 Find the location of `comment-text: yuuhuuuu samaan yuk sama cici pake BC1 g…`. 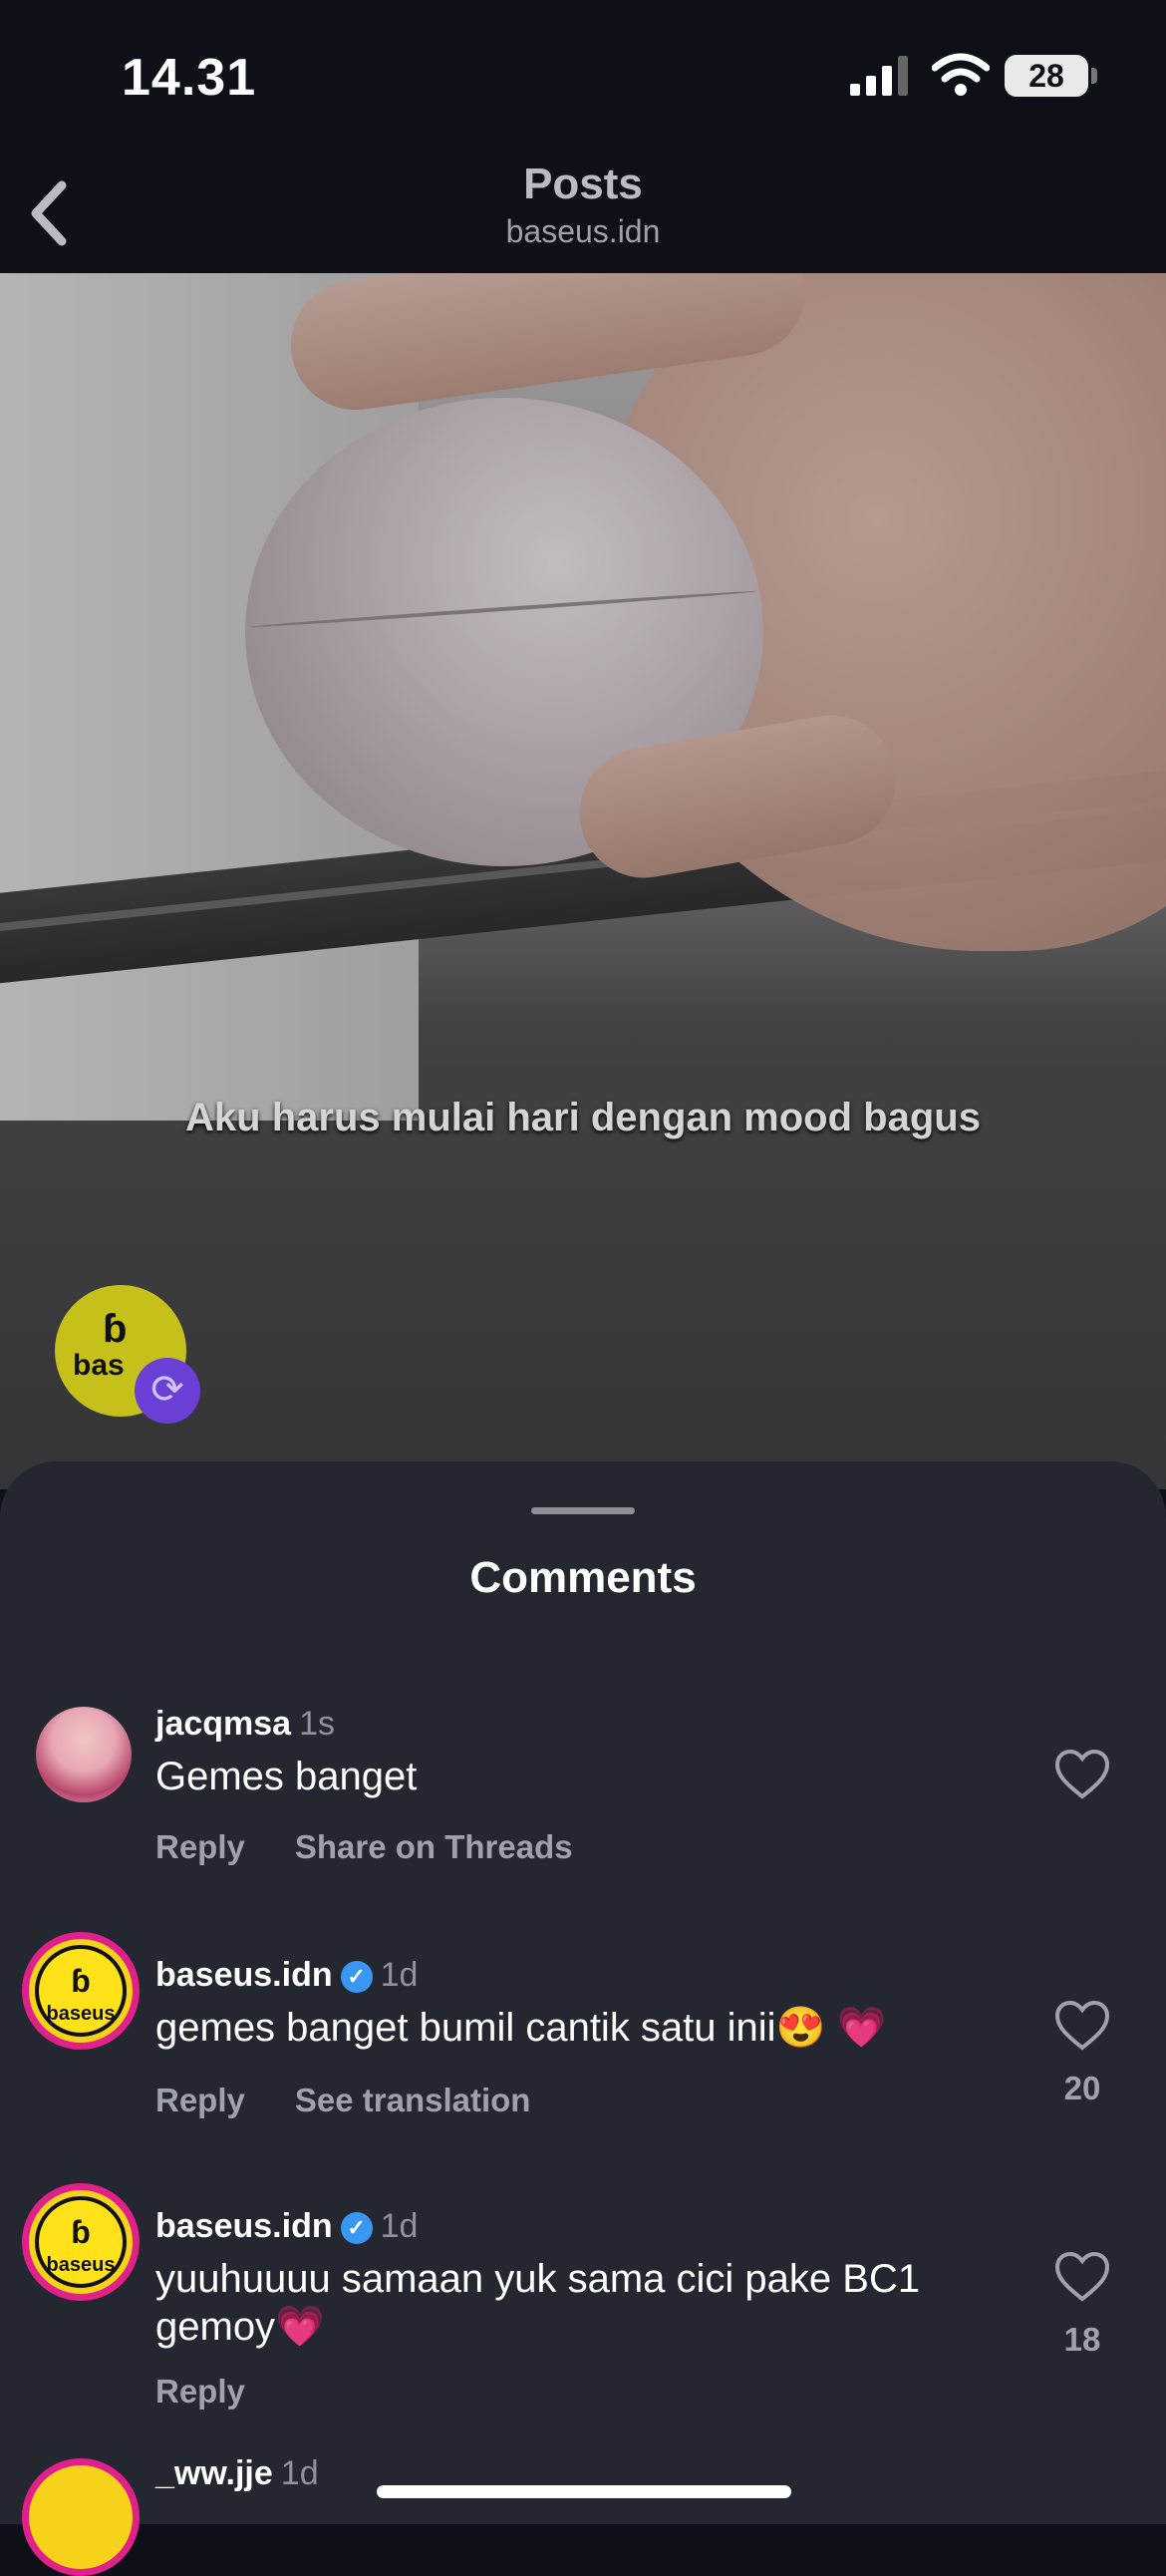

comment-text: yuuhuuuu samaan yuk sama cici pake BC1 g… is located at coordinates (538, 2303).